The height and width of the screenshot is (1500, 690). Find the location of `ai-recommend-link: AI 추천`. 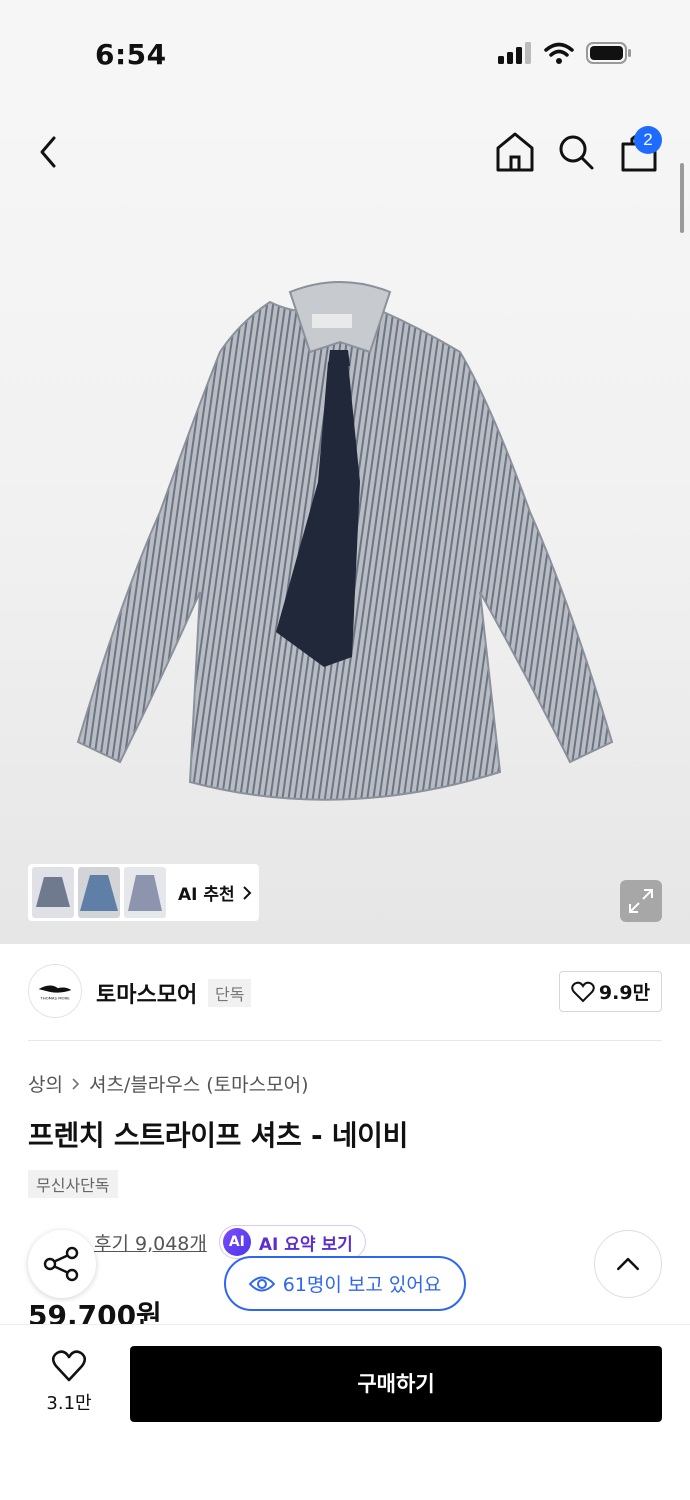

ai-recommend-link: AI 추천 is located at coordinates (215, 892).